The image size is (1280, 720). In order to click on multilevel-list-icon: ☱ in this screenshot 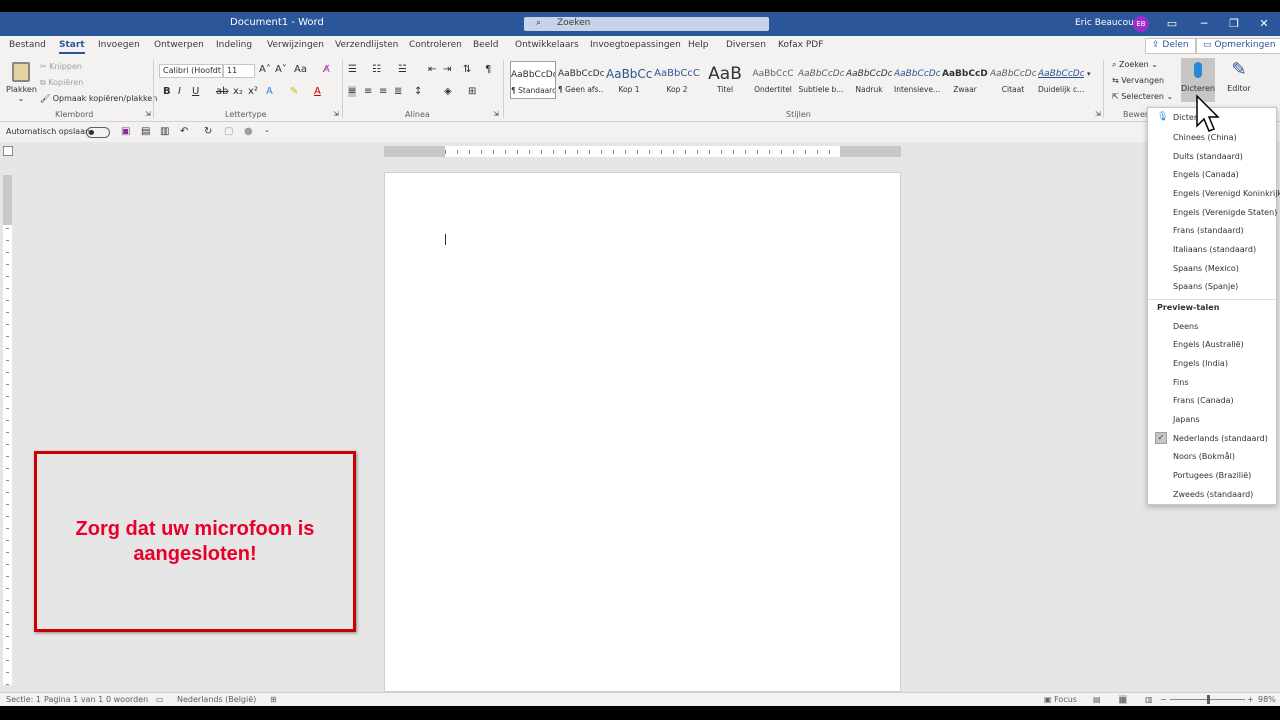, I will do `click(402, 69)`.